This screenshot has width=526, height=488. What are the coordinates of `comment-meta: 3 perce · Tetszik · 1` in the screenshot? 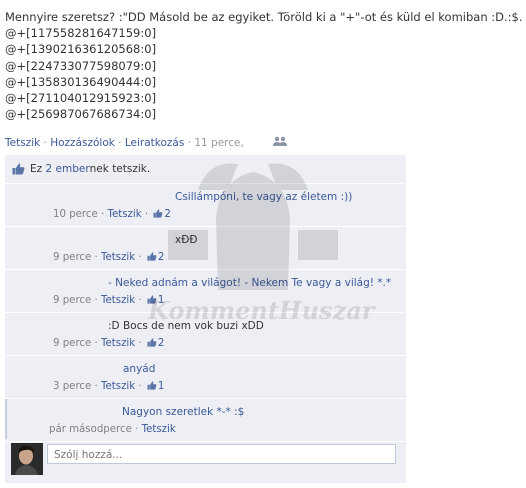 It's located at (109, 386).